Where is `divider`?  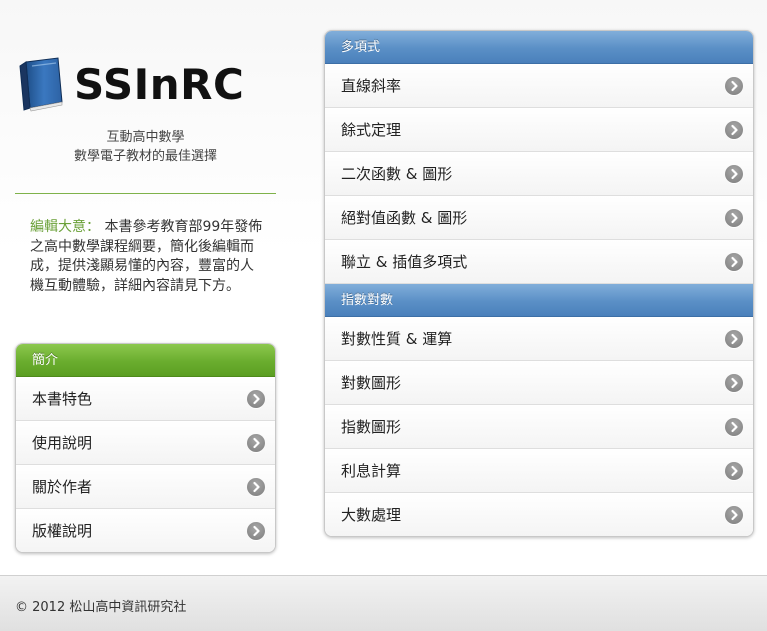
divider is located at coordinates (145, 193).